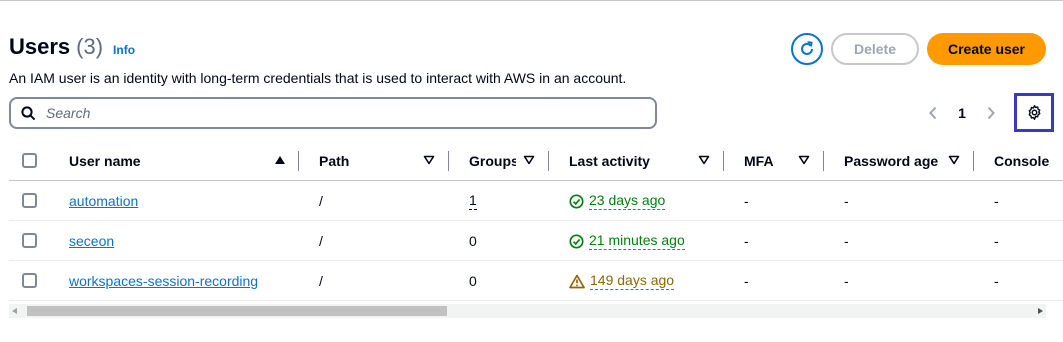  Describe the element at coordinates (527, 311) in the screenshot. I see `horizontal-scrollbar` at that location.